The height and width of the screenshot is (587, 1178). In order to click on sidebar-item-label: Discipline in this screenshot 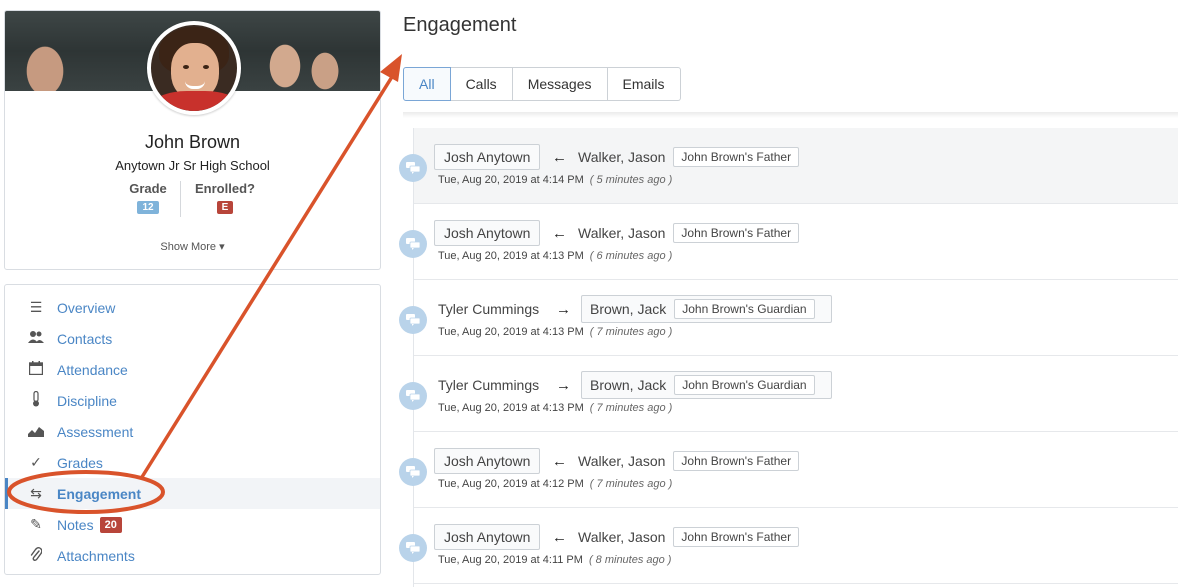, I will do `click(87, 400)`.